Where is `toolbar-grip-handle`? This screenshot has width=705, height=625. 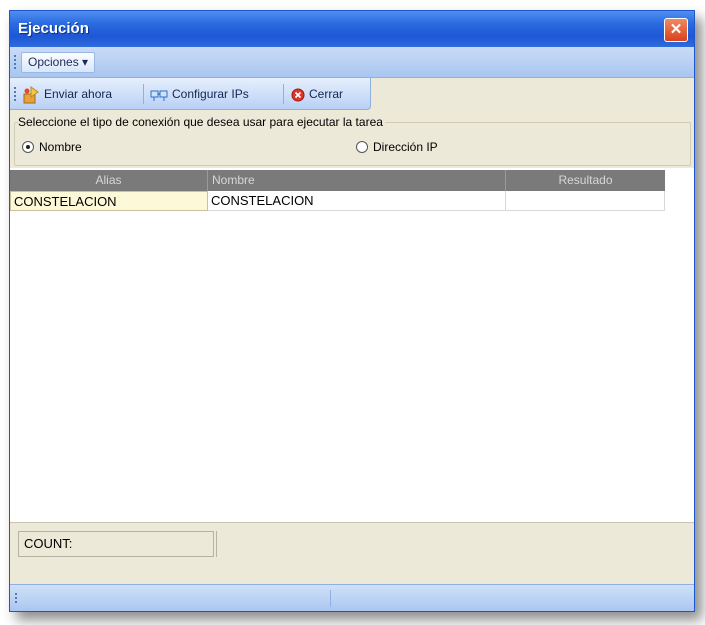
toolbar-grip-handle is located at coordinates (16, 94).